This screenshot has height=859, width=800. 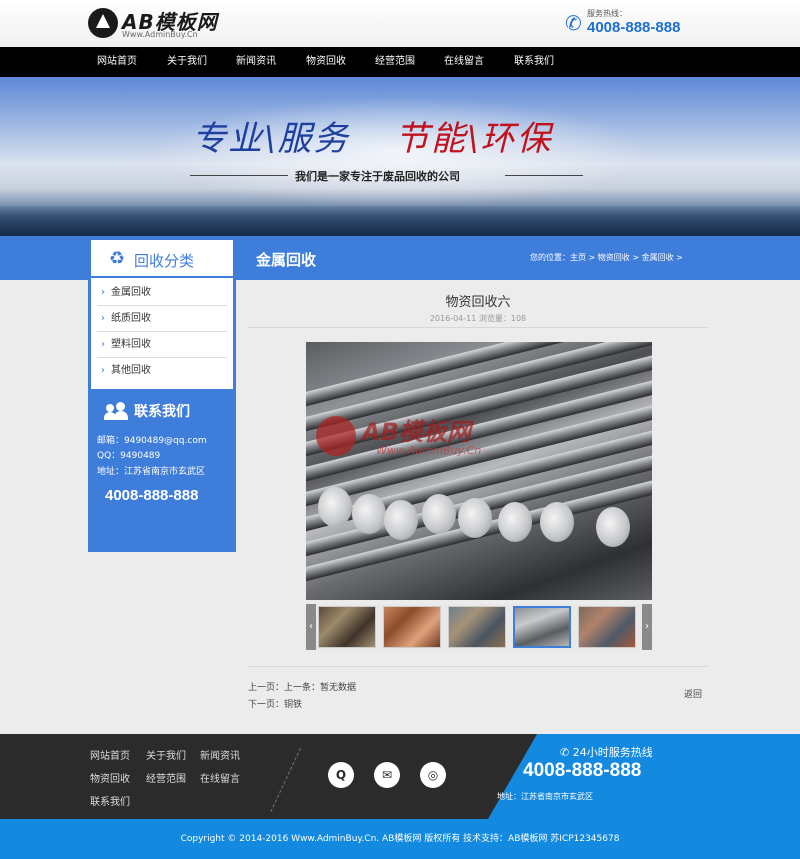 I want to click on logo-subtext: Www.AdminBuy.Cn, so click(x=160, y=34).